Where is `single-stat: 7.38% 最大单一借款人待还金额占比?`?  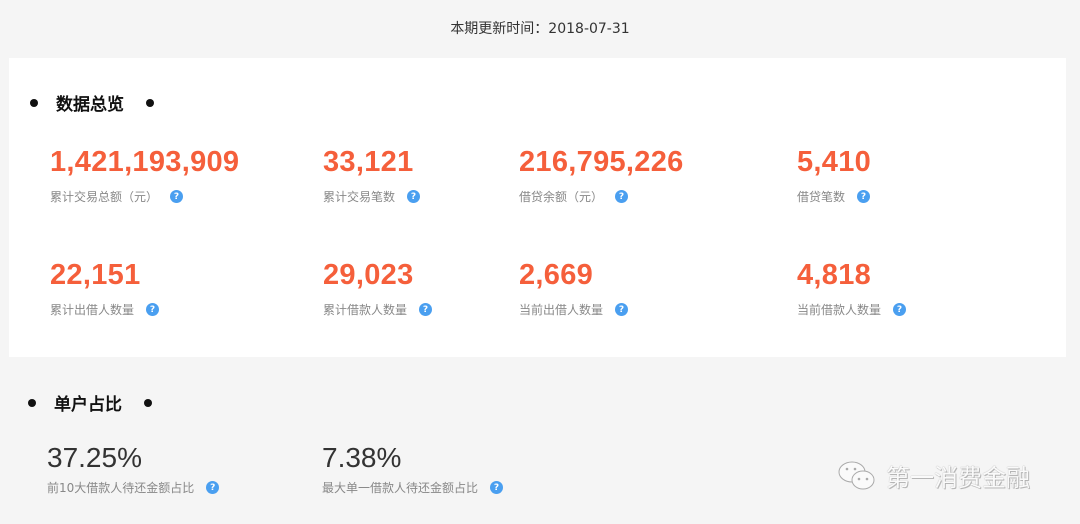
single-stat: 7.38% 最大单一借款人待还金额占比? is located at coordinates (413, 469).